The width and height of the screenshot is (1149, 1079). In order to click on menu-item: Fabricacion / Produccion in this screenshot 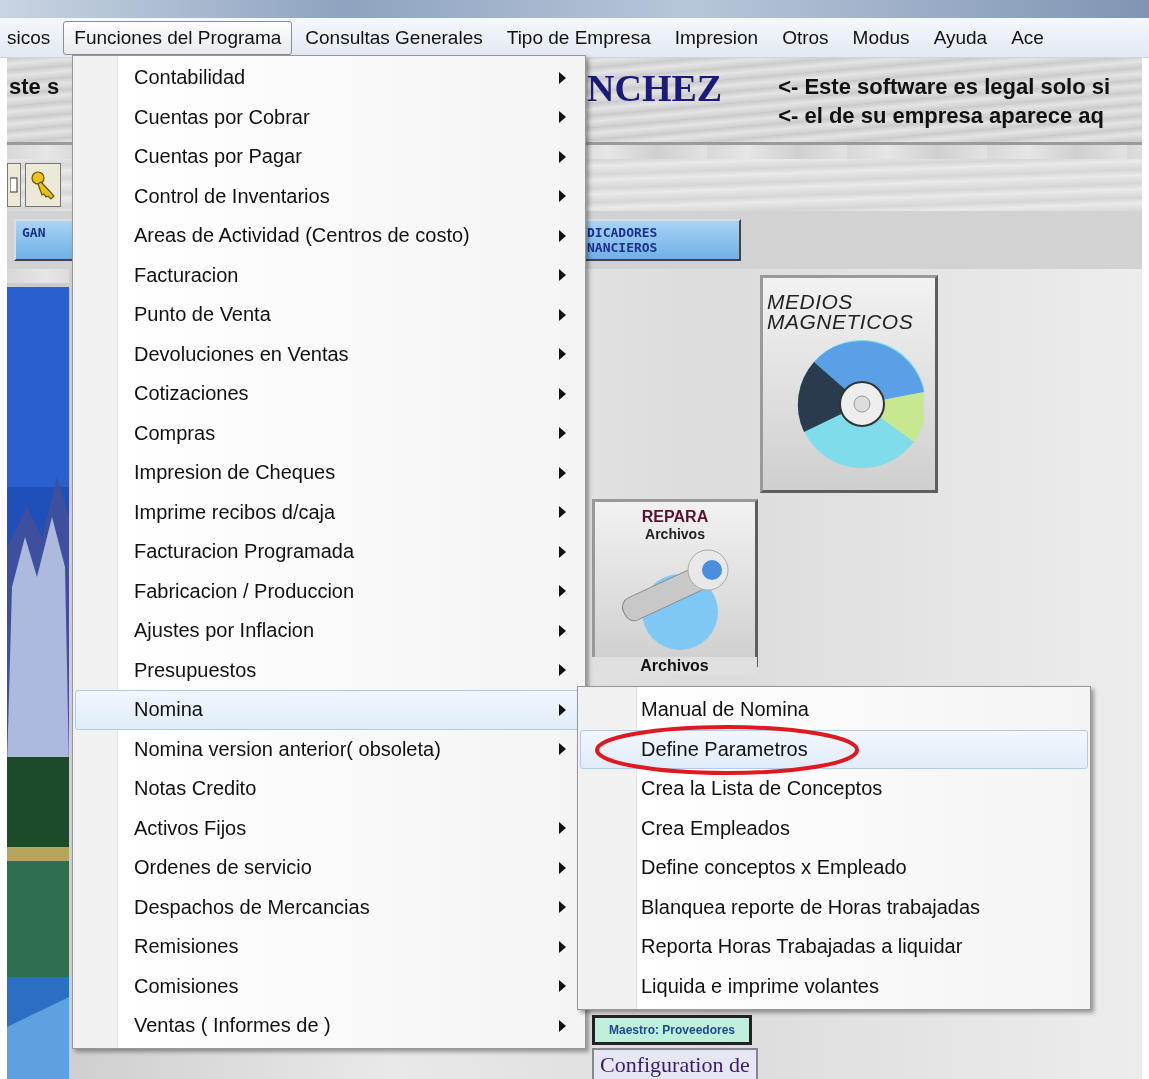, I will do `click(329, 591)`.